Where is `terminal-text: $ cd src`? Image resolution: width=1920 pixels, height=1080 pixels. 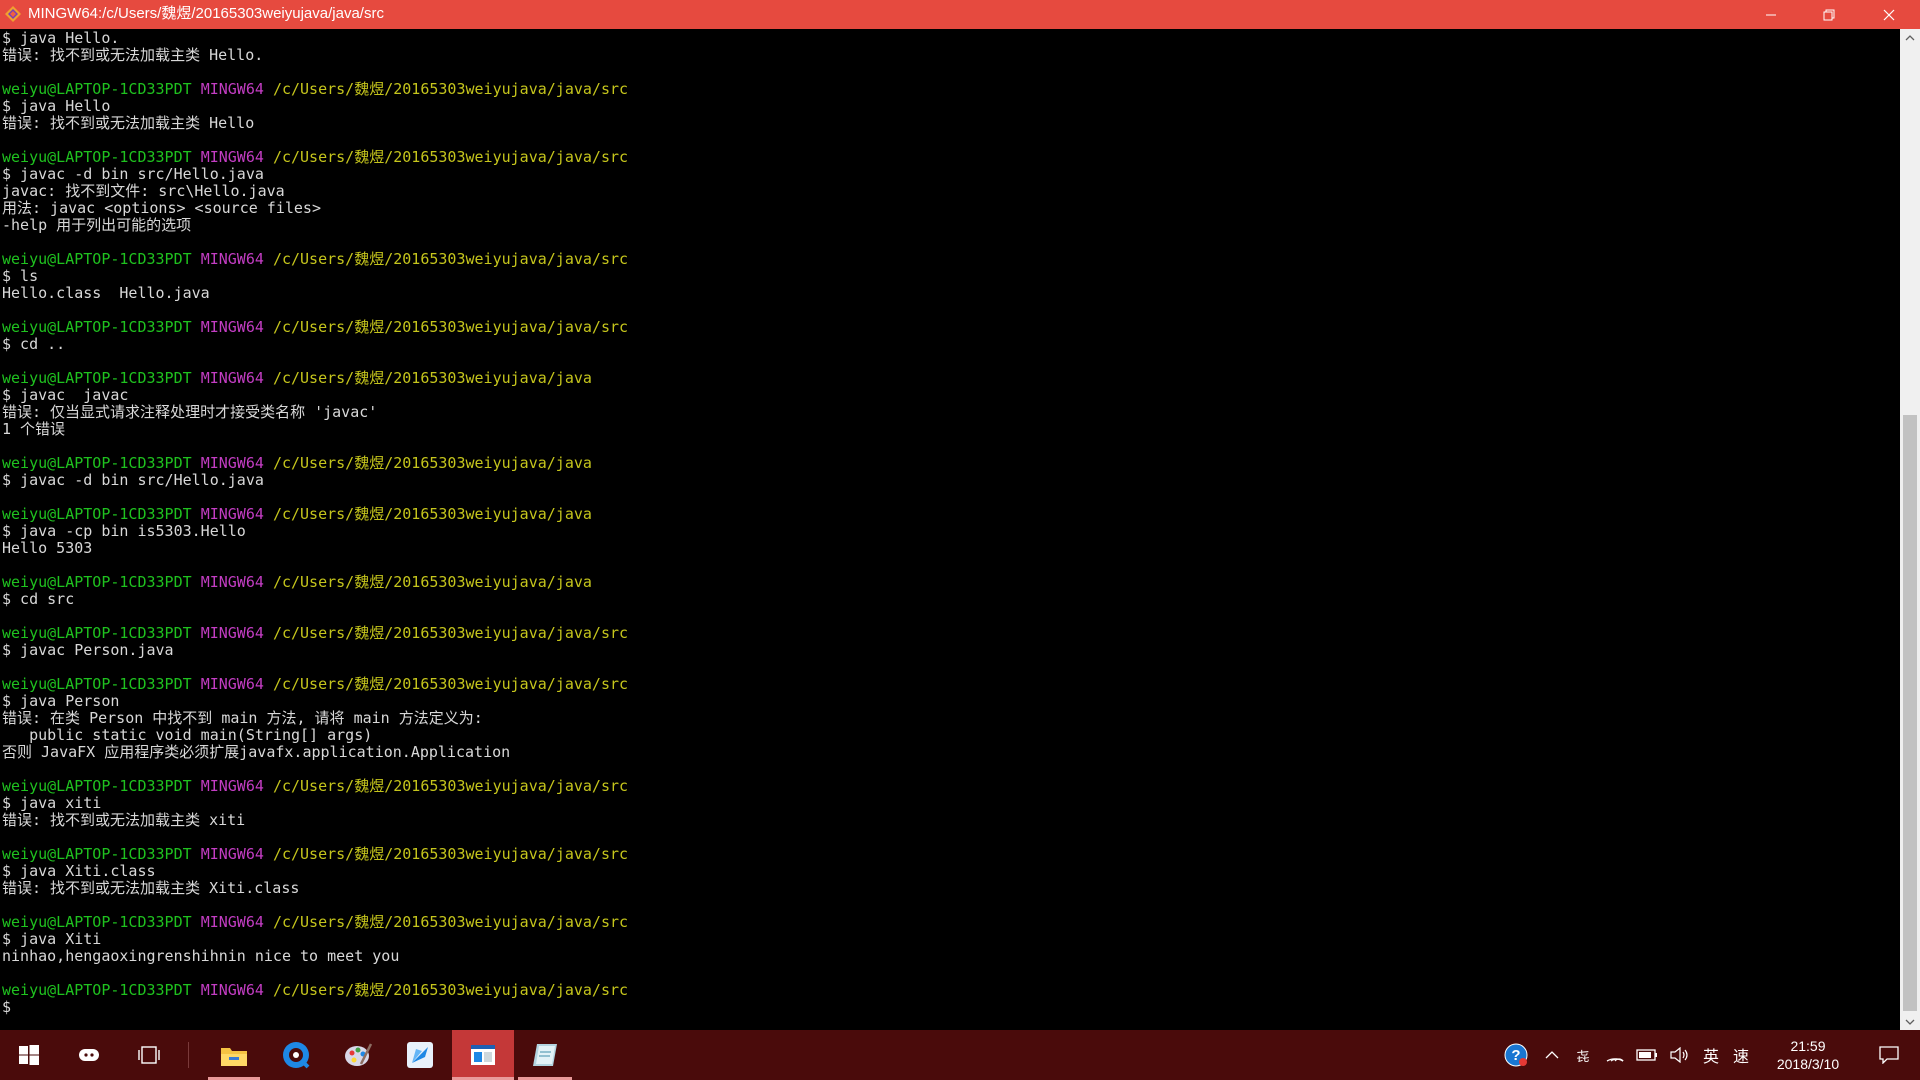 terminal-text: $ cd src is located at coordinates (38, 599).